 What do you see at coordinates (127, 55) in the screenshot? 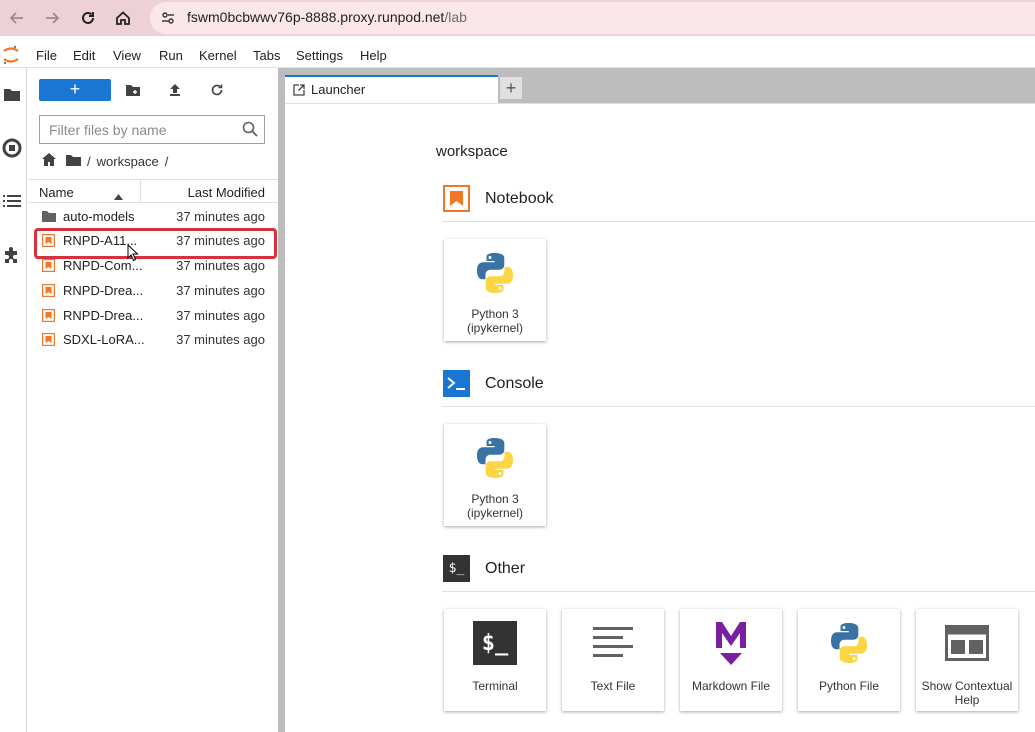
I see `menu-view: View` at bounding box center [127, 55].